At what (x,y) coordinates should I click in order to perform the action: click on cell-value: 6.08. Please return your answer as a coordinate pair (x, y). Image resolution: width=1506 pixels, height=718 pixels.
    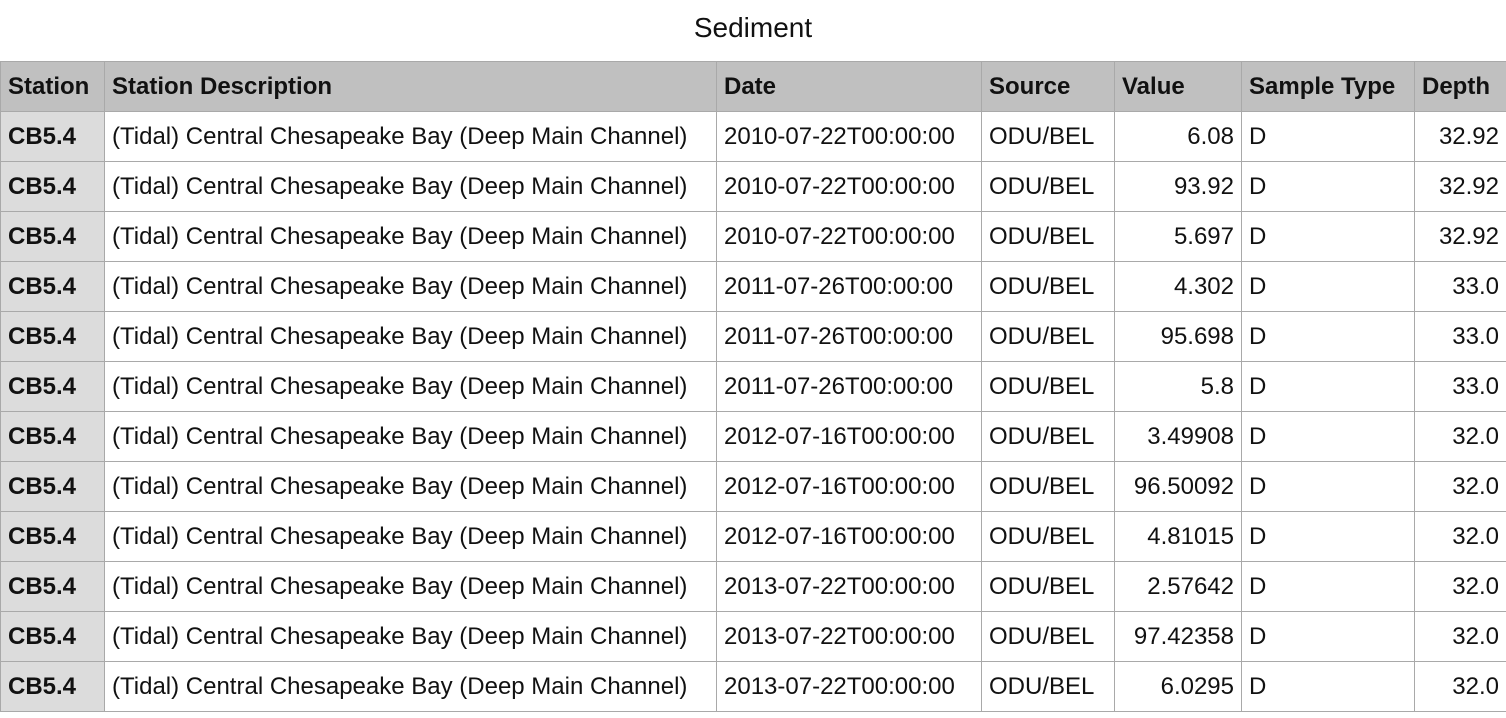
    Looking at the image, I should click on (1178, 136).